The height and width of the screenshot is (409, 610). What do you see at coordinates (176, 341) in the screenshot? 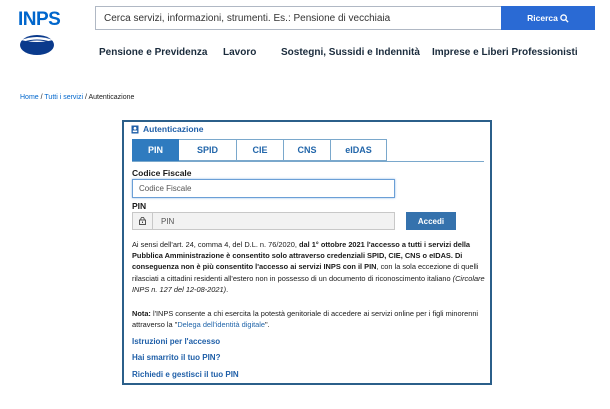
I see `istruzioni-link: Istruzioni per l'accesso` at bounding box center [176, 341].